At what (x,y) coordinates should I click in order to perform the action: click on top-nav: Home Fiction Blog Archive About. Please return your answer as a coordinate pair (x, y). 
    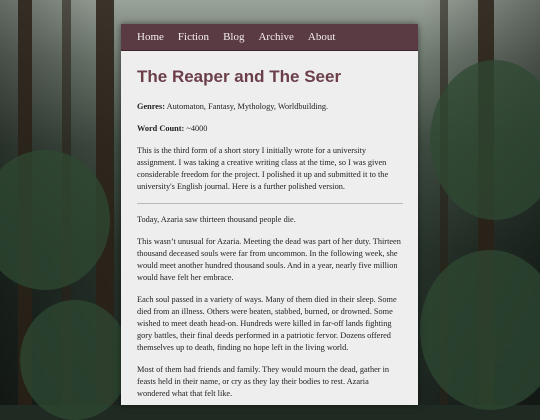
    Looking at the image, I should click on (269, 37).